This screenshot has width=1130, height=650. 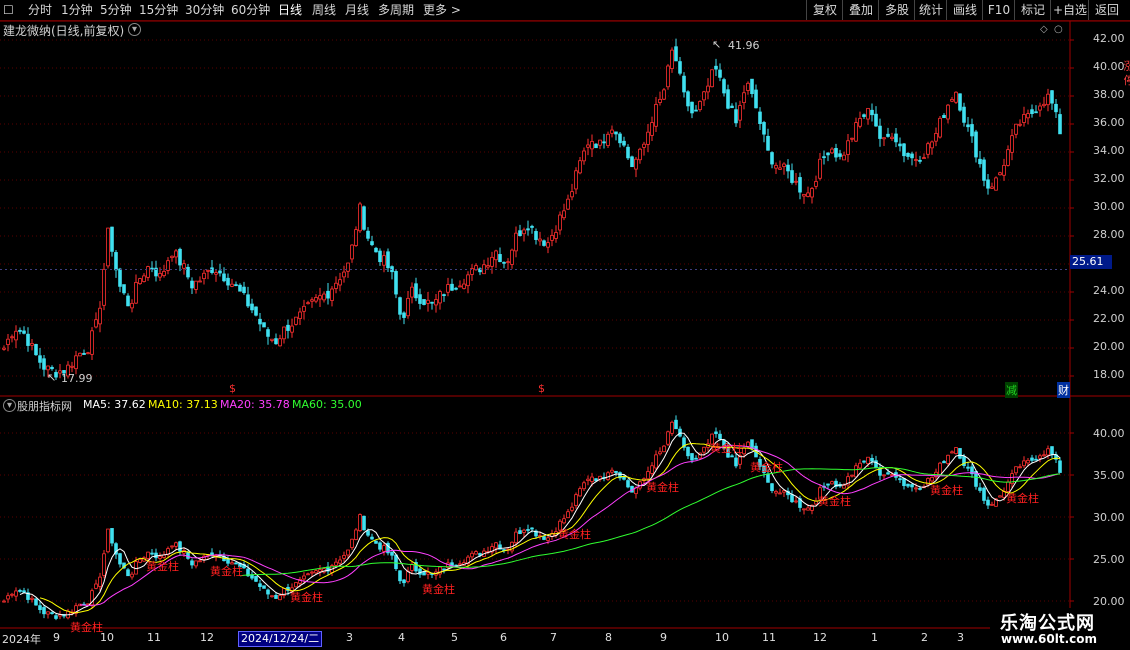 What do you see at coordinates (824, 10) in the screenshot?
I see `restore-rights-button: 复权` at bounding box center [824, 10].